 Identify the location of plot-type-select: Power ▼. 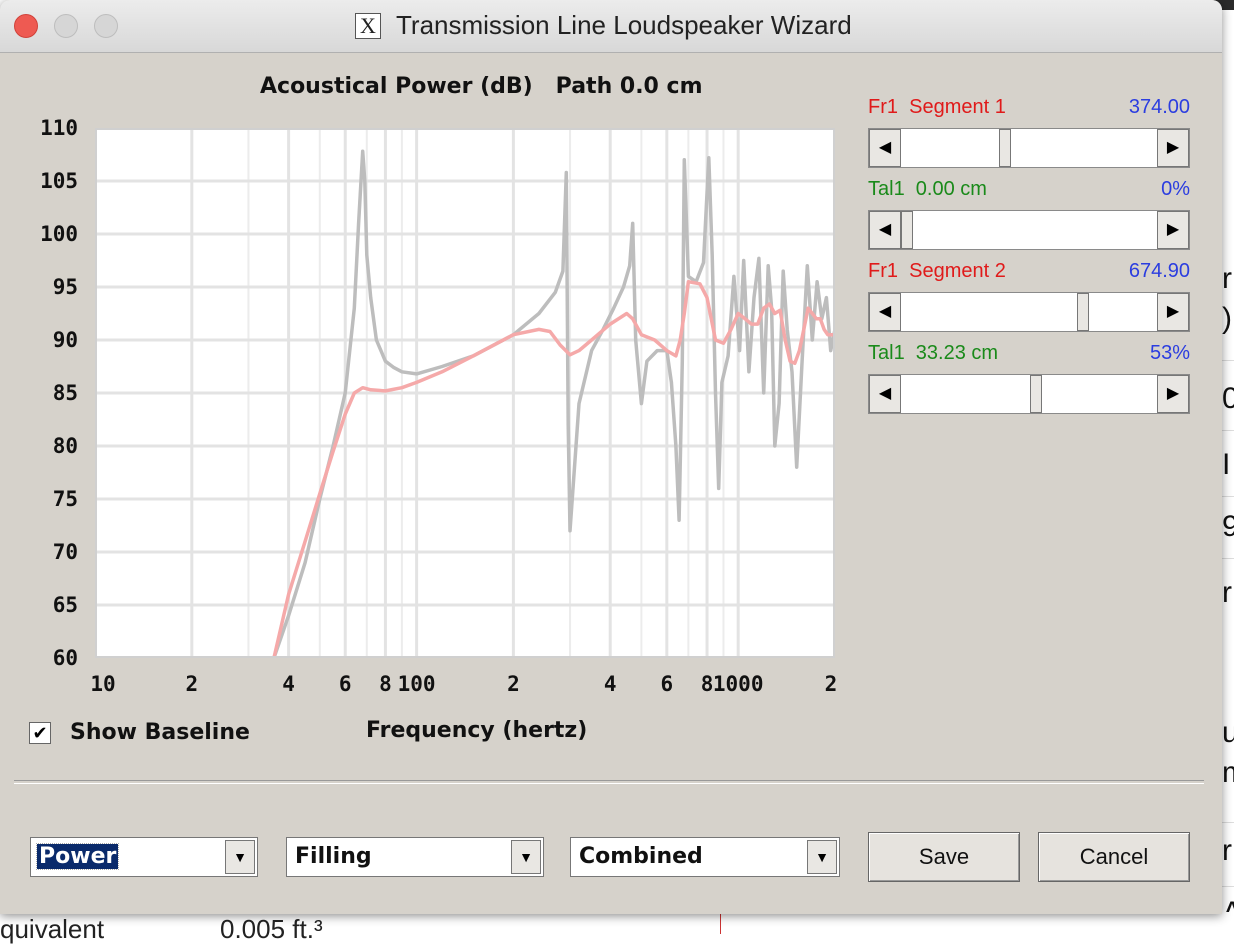
(144, 857).